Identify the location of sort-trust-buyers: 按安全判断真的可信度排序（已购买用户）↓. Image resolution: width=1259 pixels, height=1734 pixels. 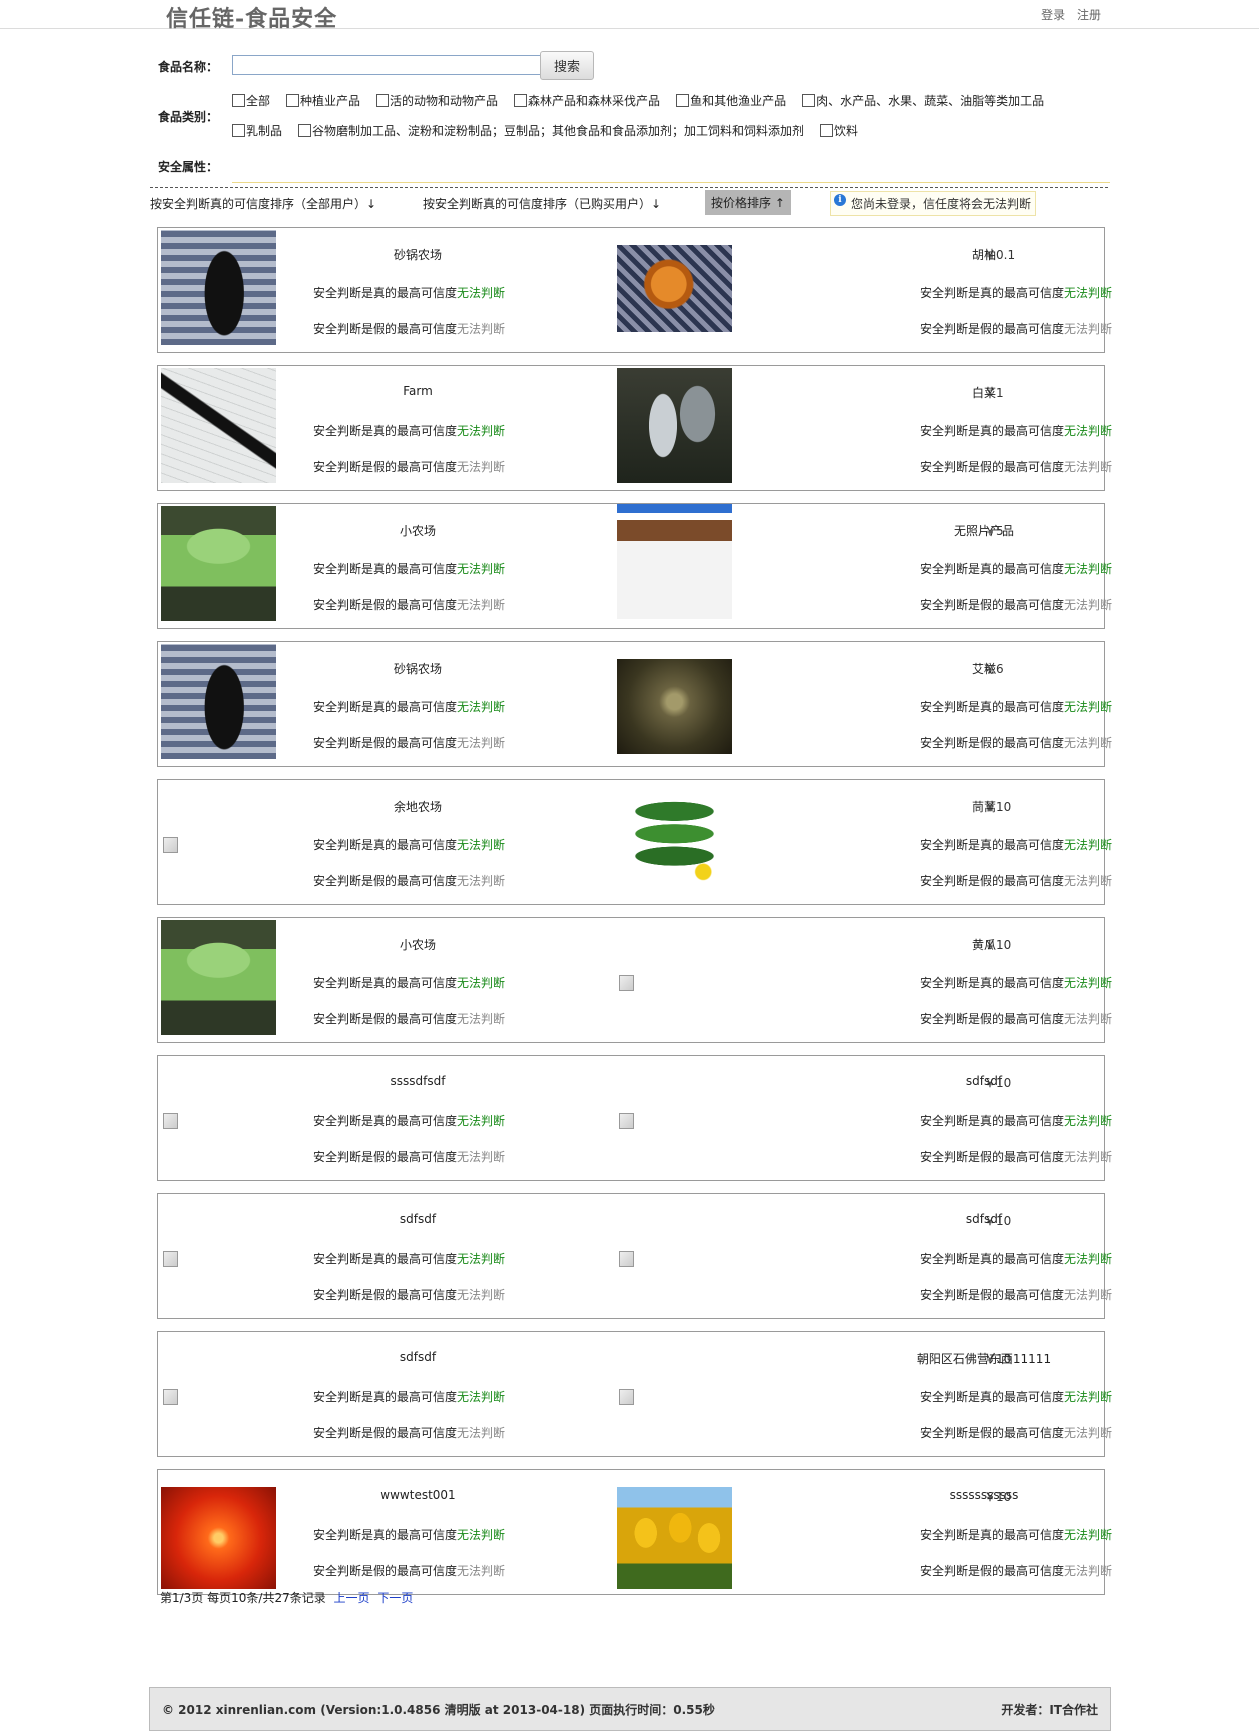
(542, 203).